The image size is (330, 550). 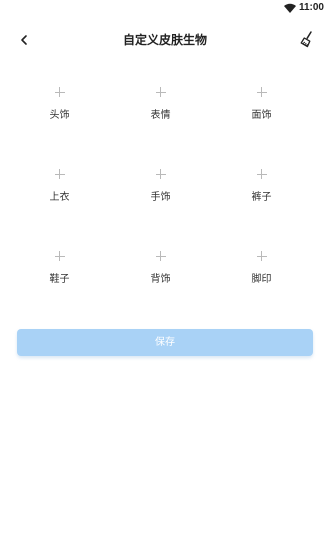 What do you see at coordinates (311, 7) in the screenshot?
I see `status-time: 11:00` at bounding box center [311, 7].